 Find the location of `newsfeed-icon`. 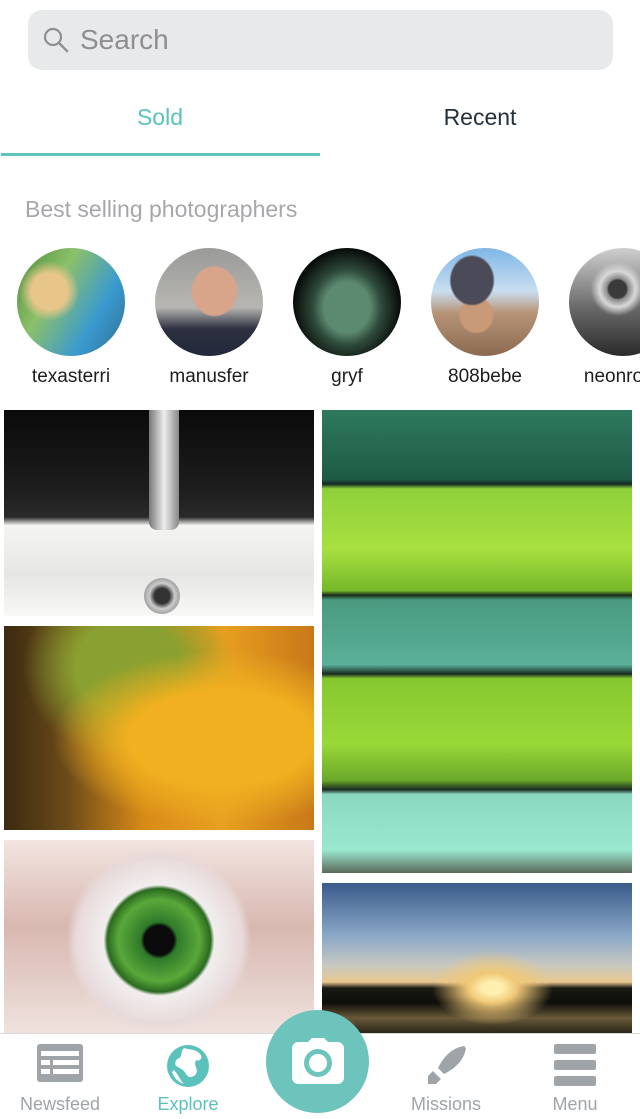

newsfeed-icon is located at coordinates (60, 1063).